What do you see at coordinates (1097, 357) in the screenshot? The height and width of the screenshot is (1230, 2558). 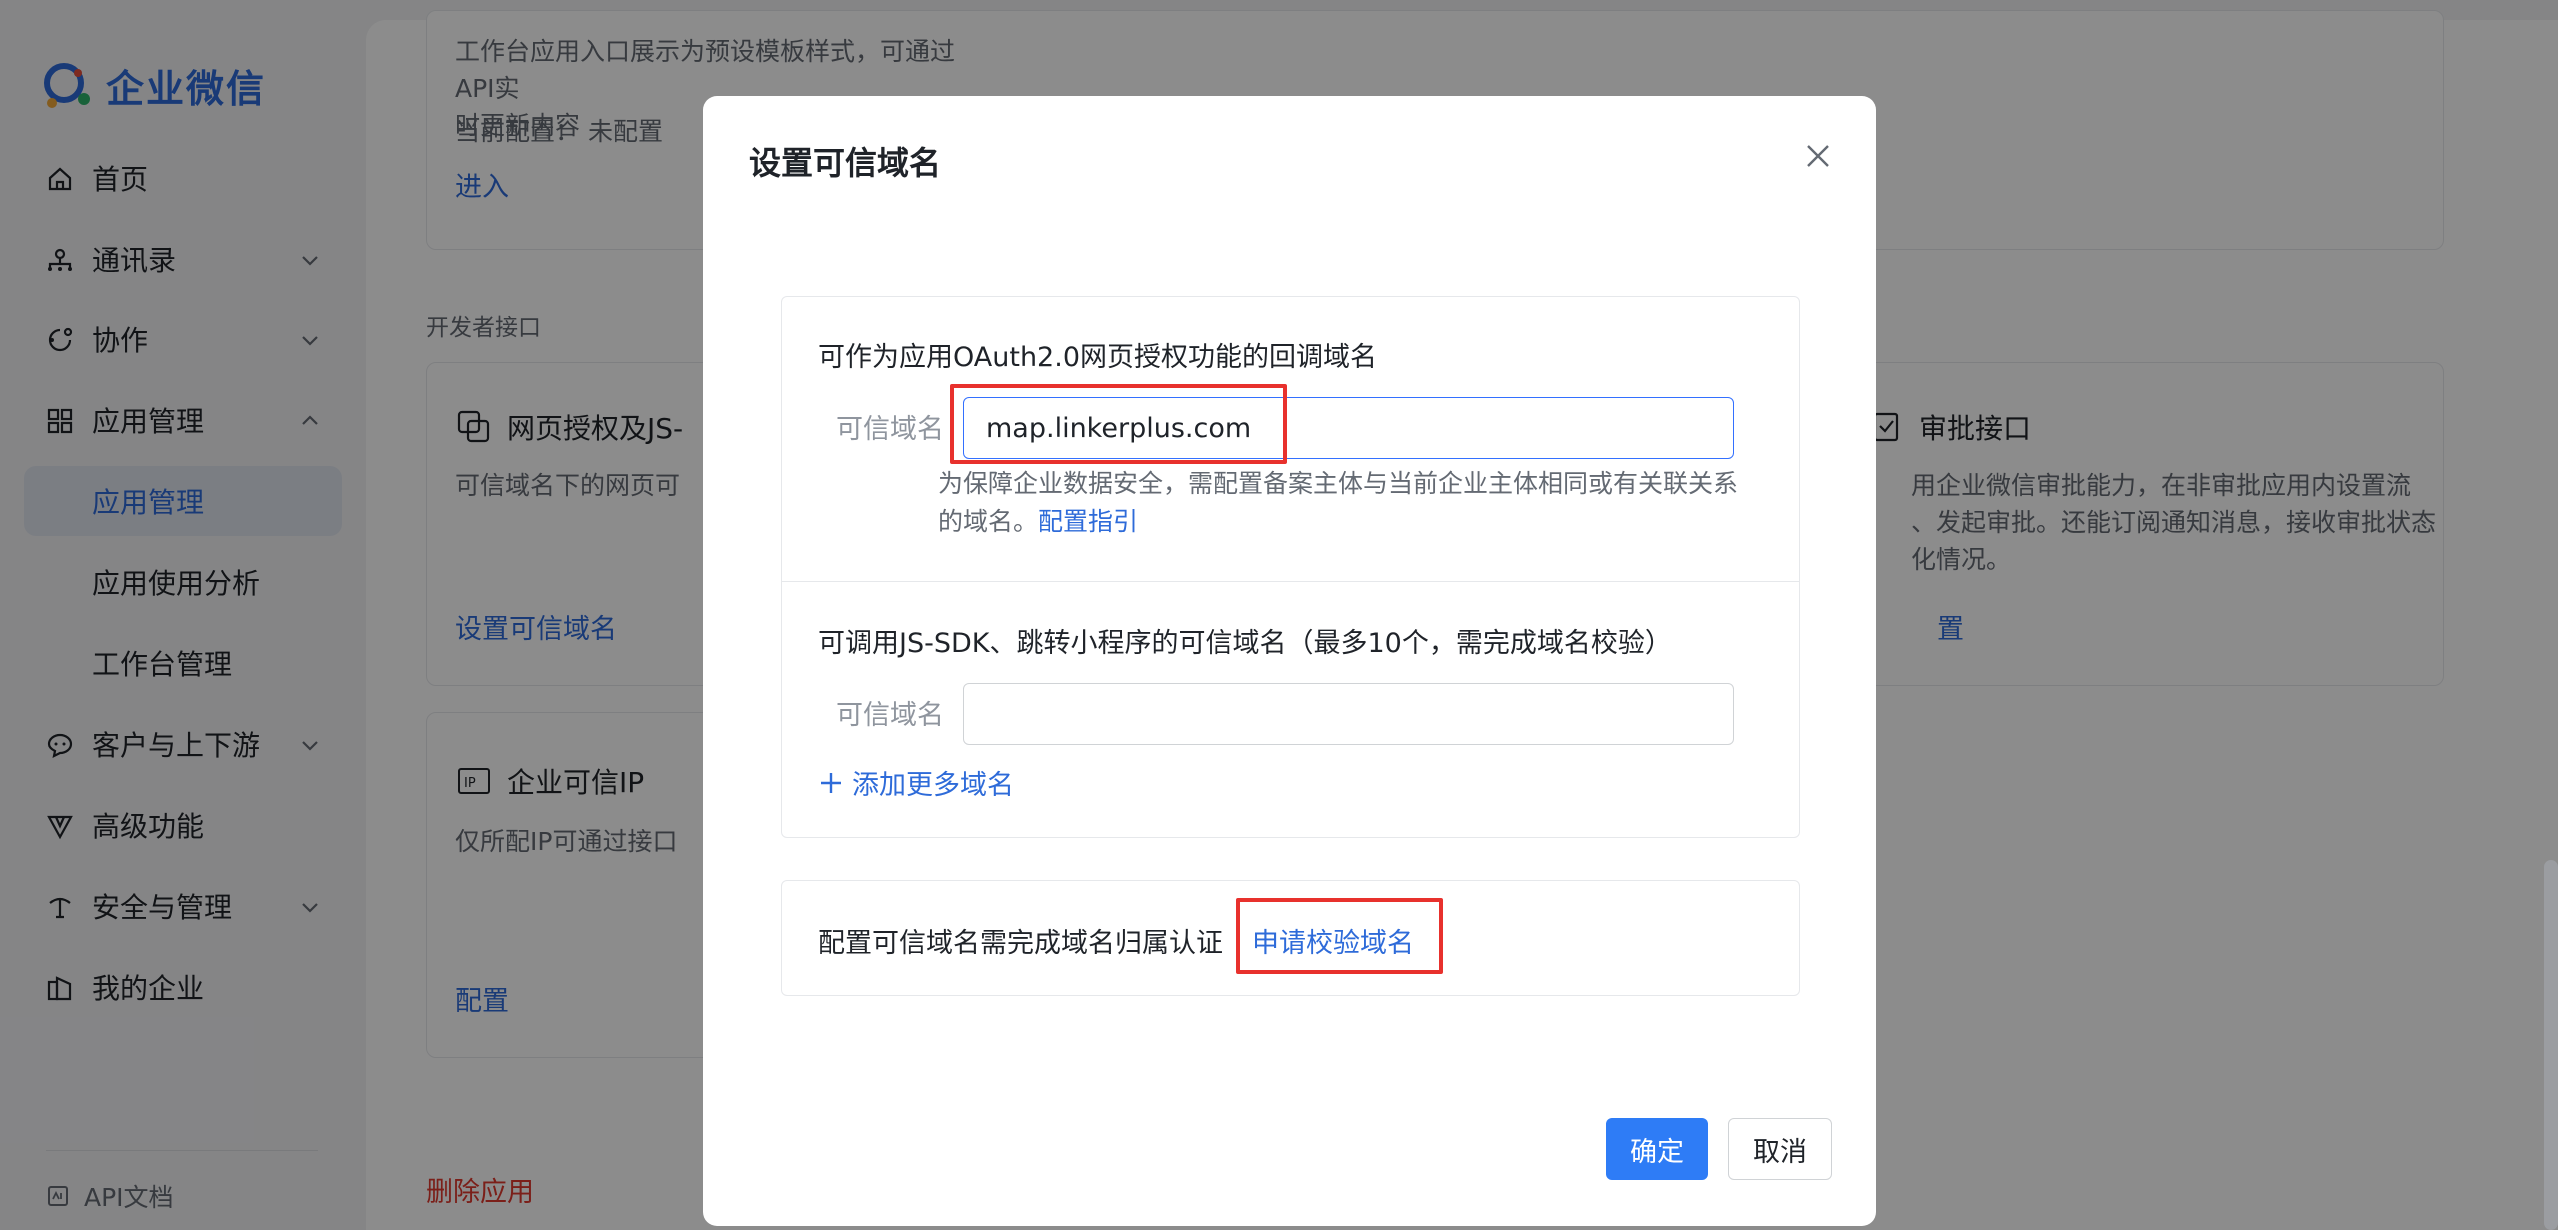 I see `oauth-heading: 可作为应用OAuth2.0网页授权功能的回调域名` at bounding box center [1097, 357].